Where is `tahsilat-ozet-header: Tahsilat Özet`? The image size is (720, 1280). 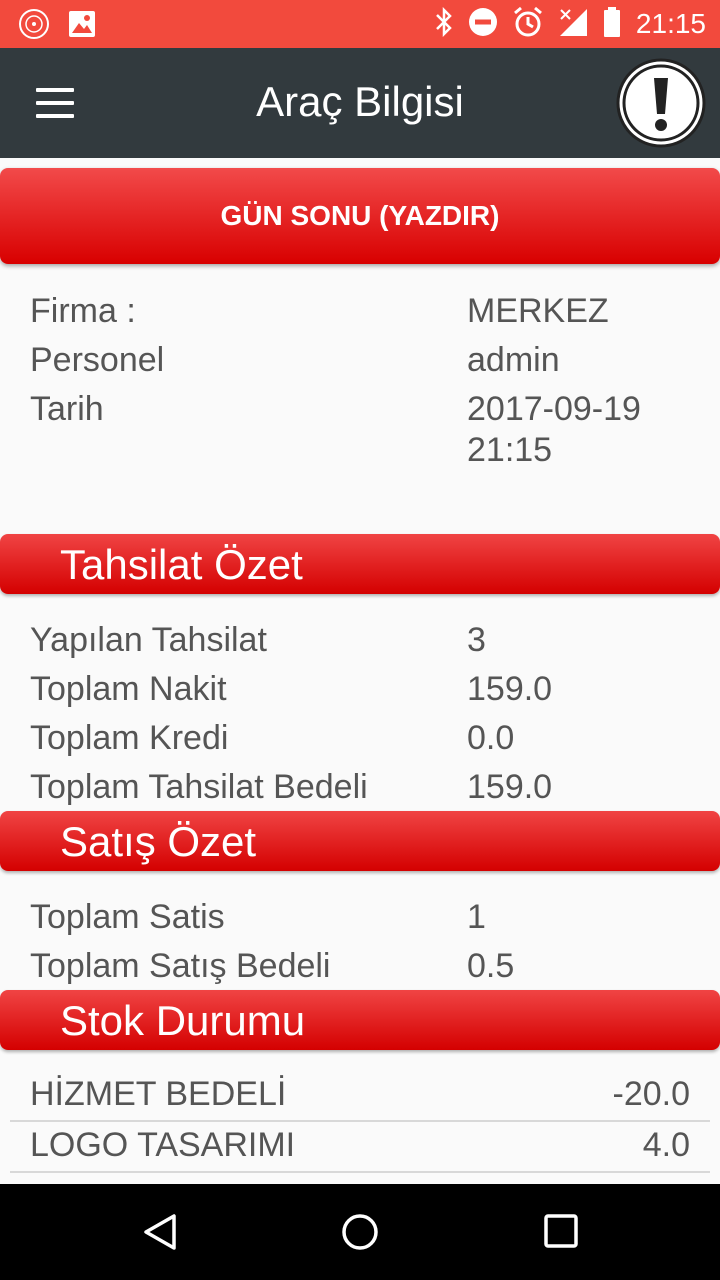 tahsilat-ozet-header: Tahsilat Özet is located at coordinates (360, 564).